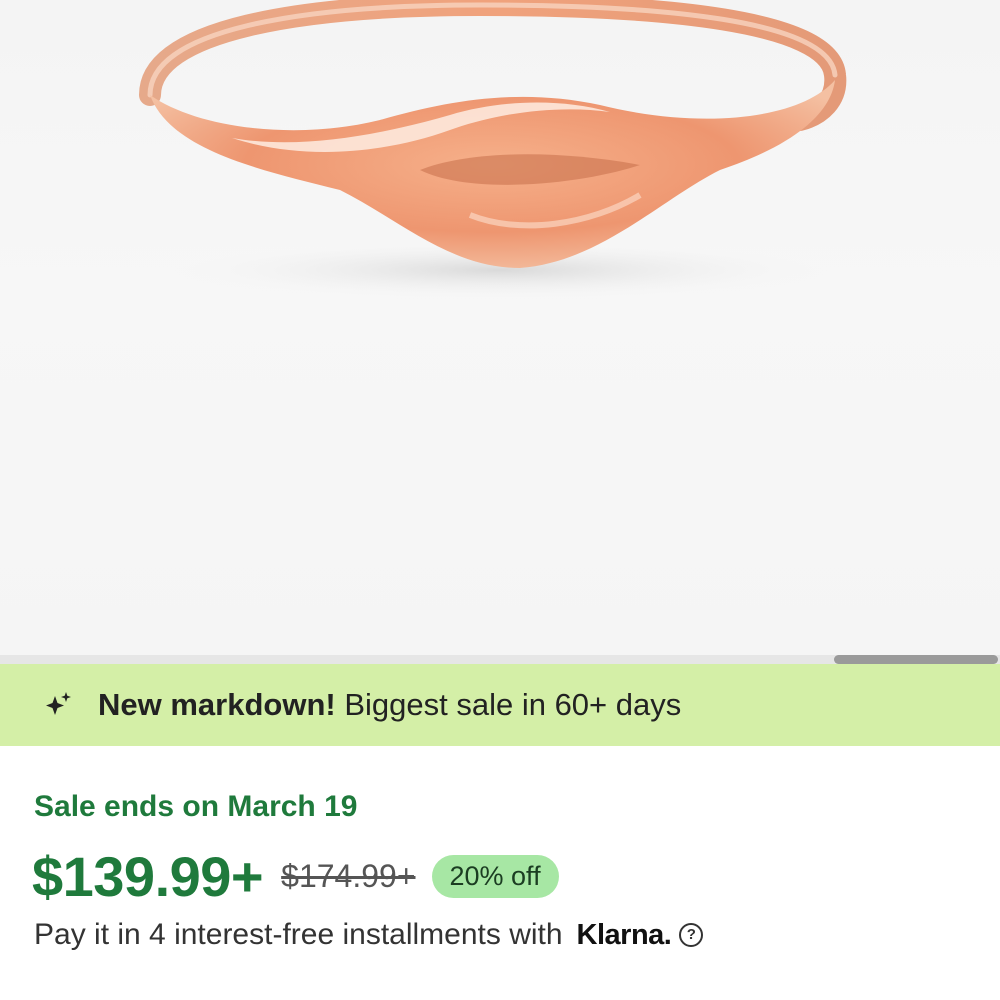 Image resolution: width=1000 pixels, height=1000 pixels. I want to click on original-price: $174.99+, so click(348, 875).